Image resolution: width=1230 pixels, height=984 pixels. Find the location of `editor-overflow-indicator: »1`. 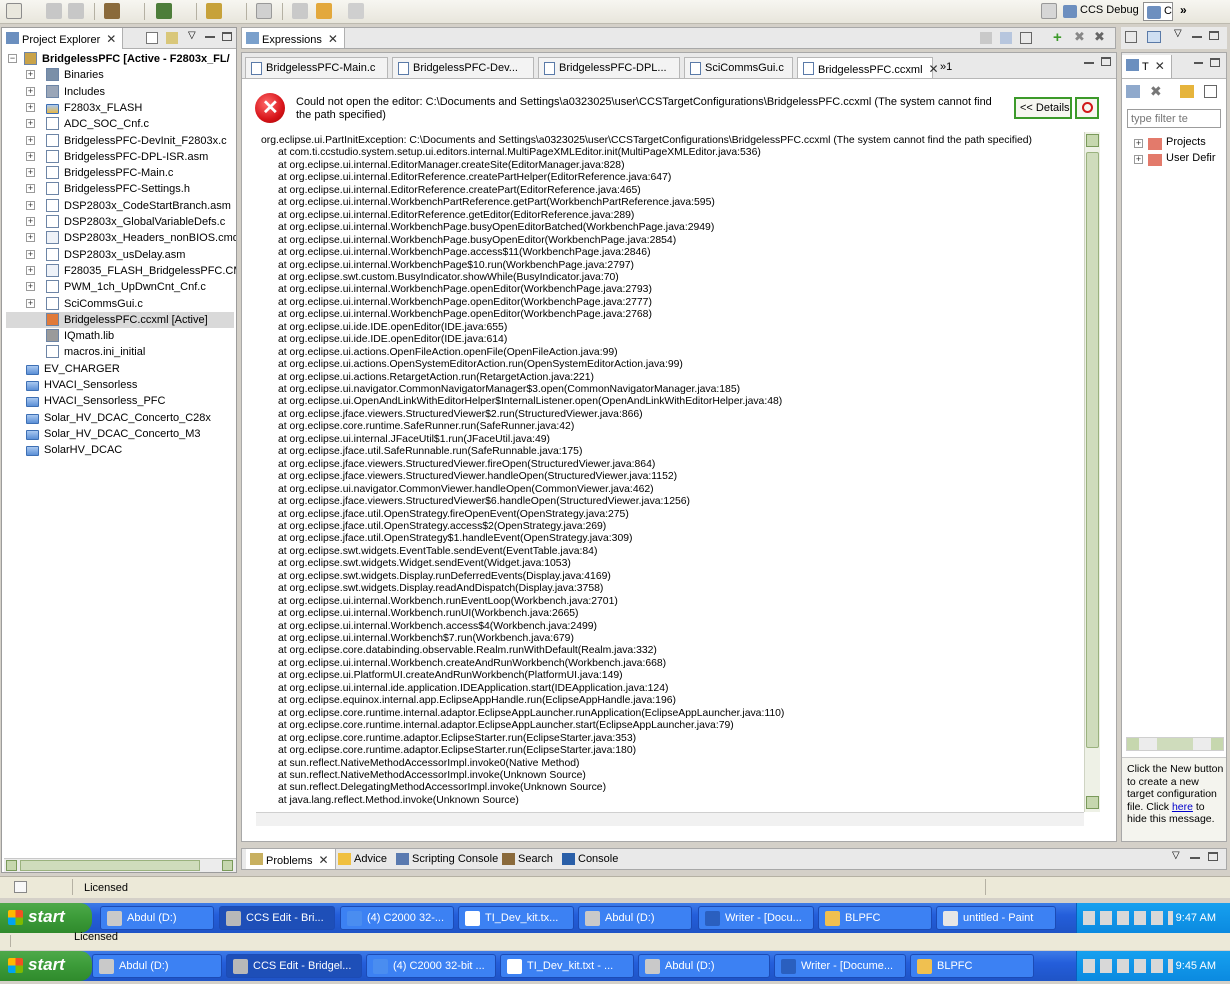

editor-overflow-indicator: »1 is located at coordinates (946, 67).